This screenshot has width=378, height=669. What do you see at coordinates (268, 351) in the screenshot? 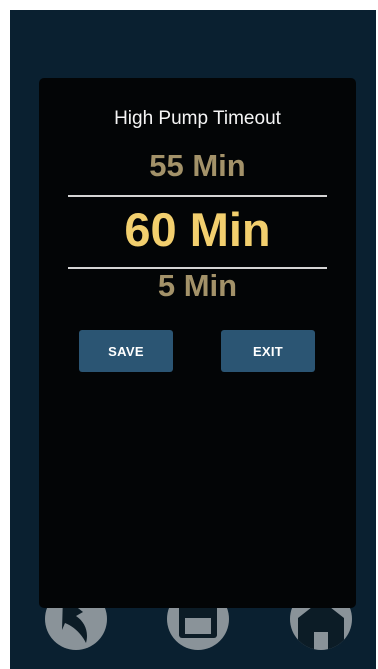
I see `exit-button: EXIT` at bounding box center [268, 351].